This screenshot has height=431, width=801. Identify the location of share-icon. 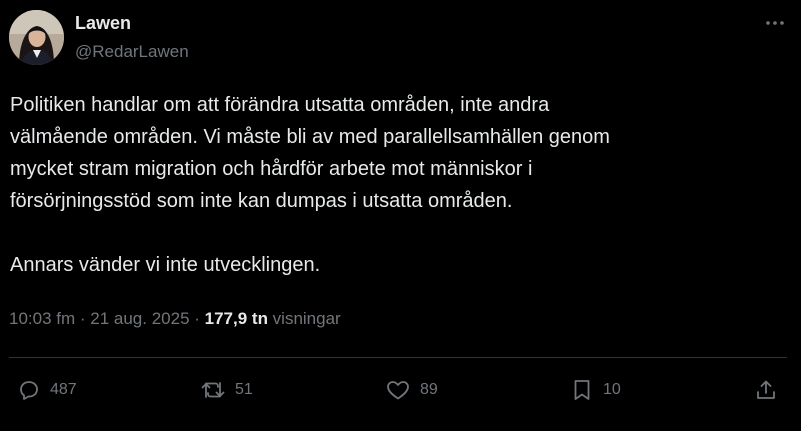
(766, 389).